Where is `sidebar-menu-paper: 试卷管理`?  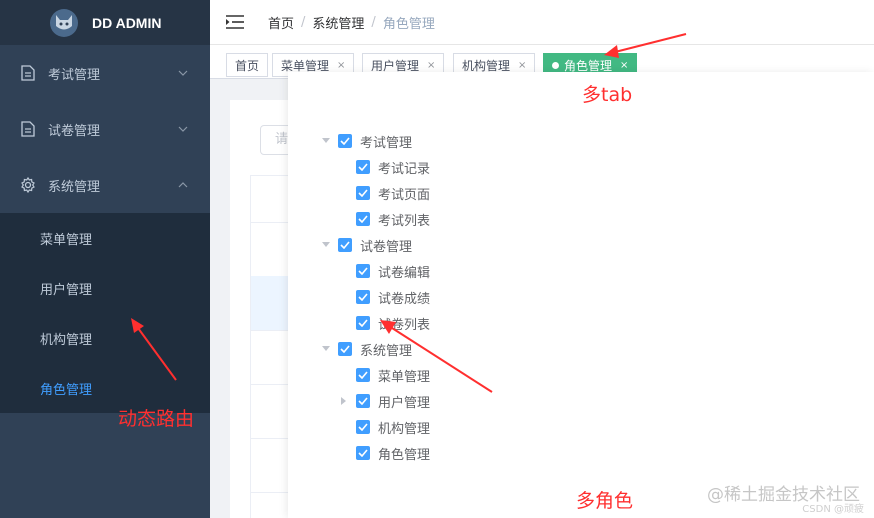
sidebar-menu-paper: 试卷管理 is located at coordinates (105, 129).